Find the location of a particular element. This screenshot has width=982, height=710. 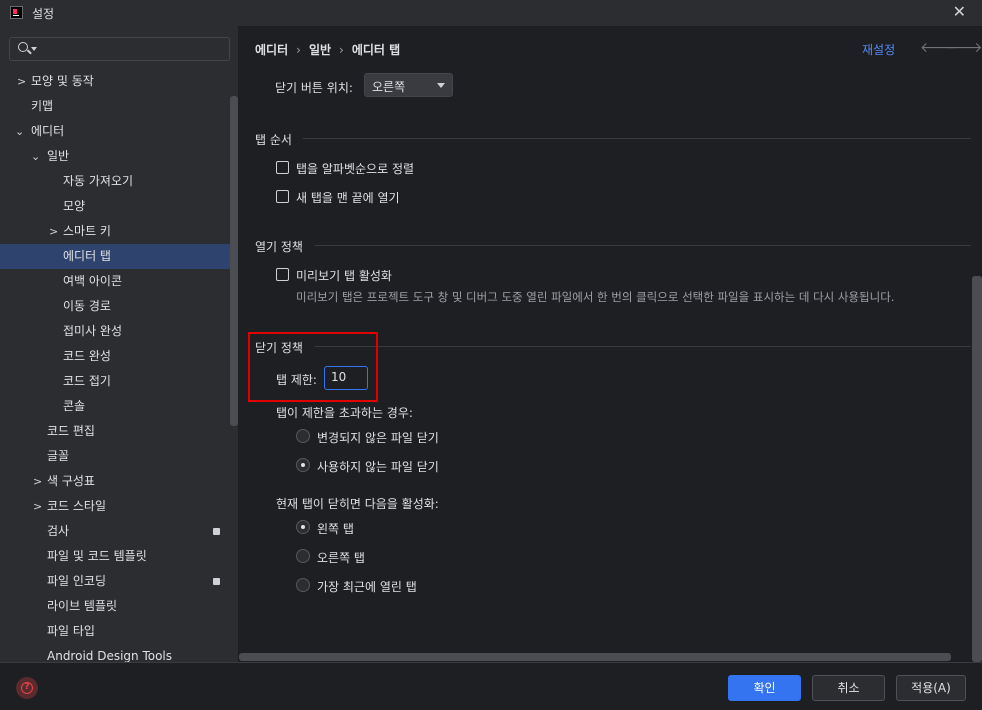

sidebar-item-file-types: 파일 타입 is located at coordinates (119, 631).